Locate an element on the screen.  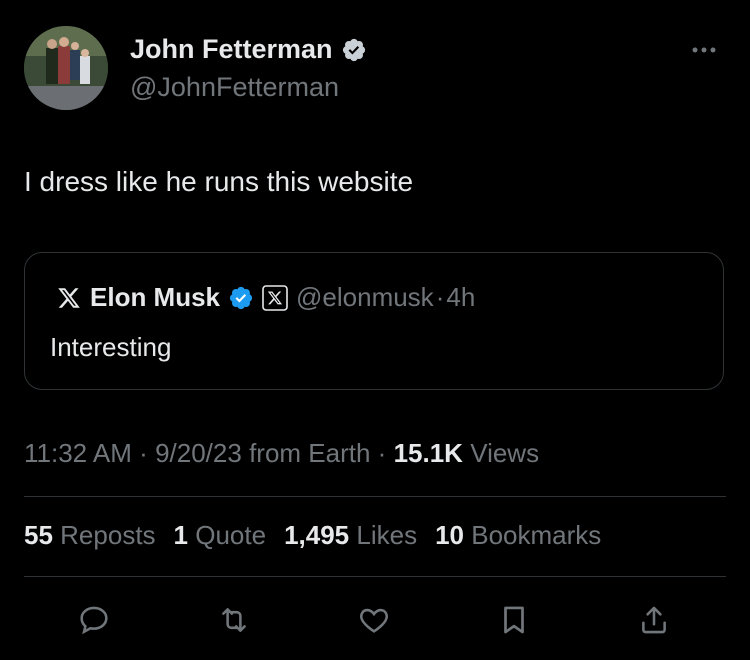
quoted-author-handle: @elonmusk is located at coordinates (365, 297).